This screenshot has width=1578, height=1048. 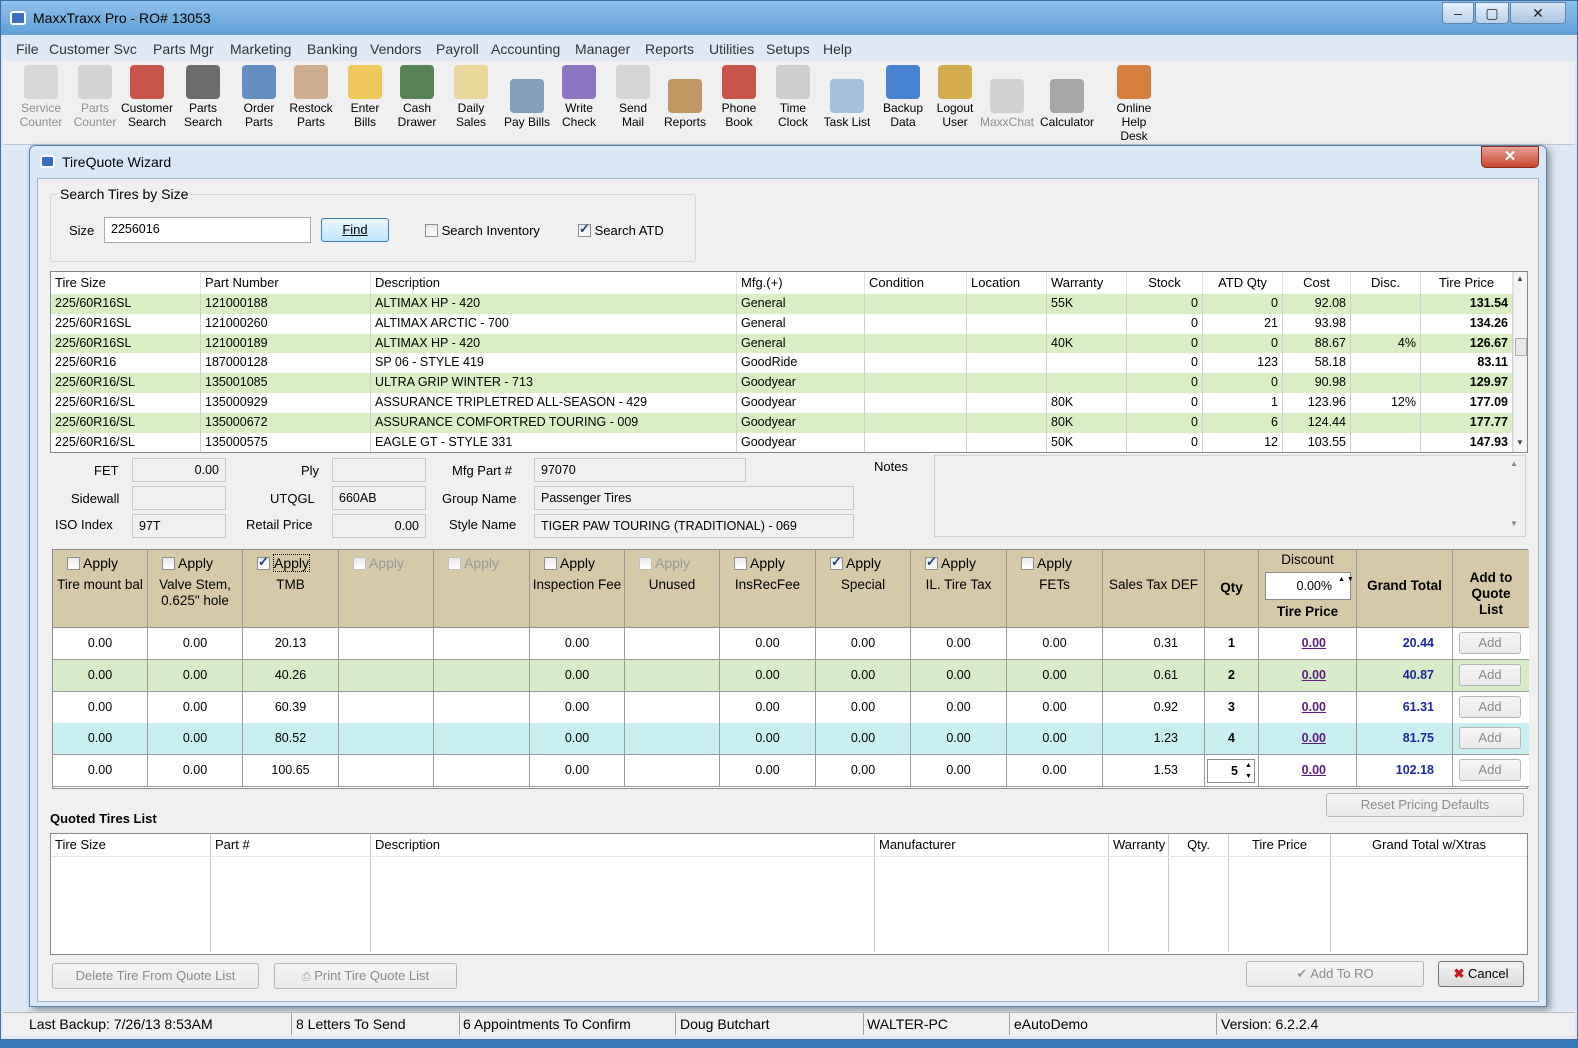 I want to click on grid-header-atd-qty: ATD Qty, so click(x=1243, y=283).